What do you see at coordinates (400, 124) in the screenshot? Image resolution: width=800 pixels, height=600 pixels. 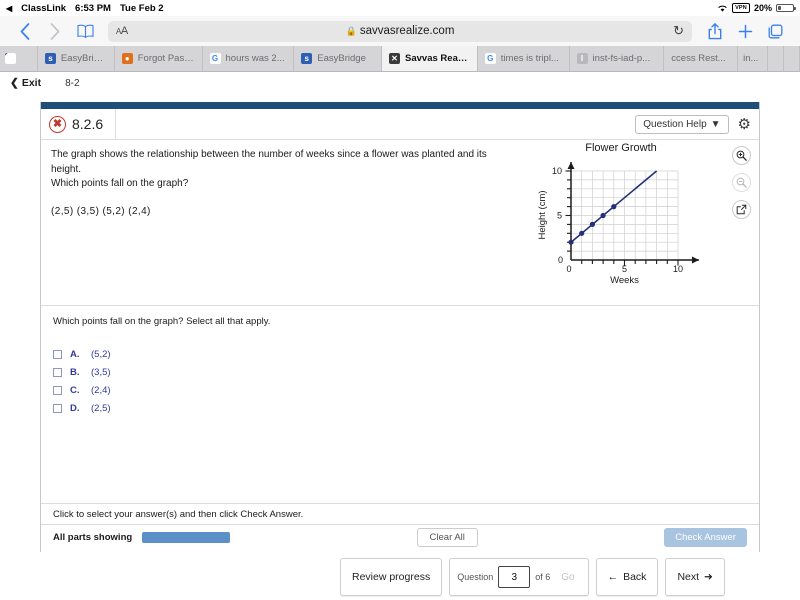 I see `question-header: ✖ 8.2.6 Question Help ▼ ⚙` at bounding box center [400, 124].